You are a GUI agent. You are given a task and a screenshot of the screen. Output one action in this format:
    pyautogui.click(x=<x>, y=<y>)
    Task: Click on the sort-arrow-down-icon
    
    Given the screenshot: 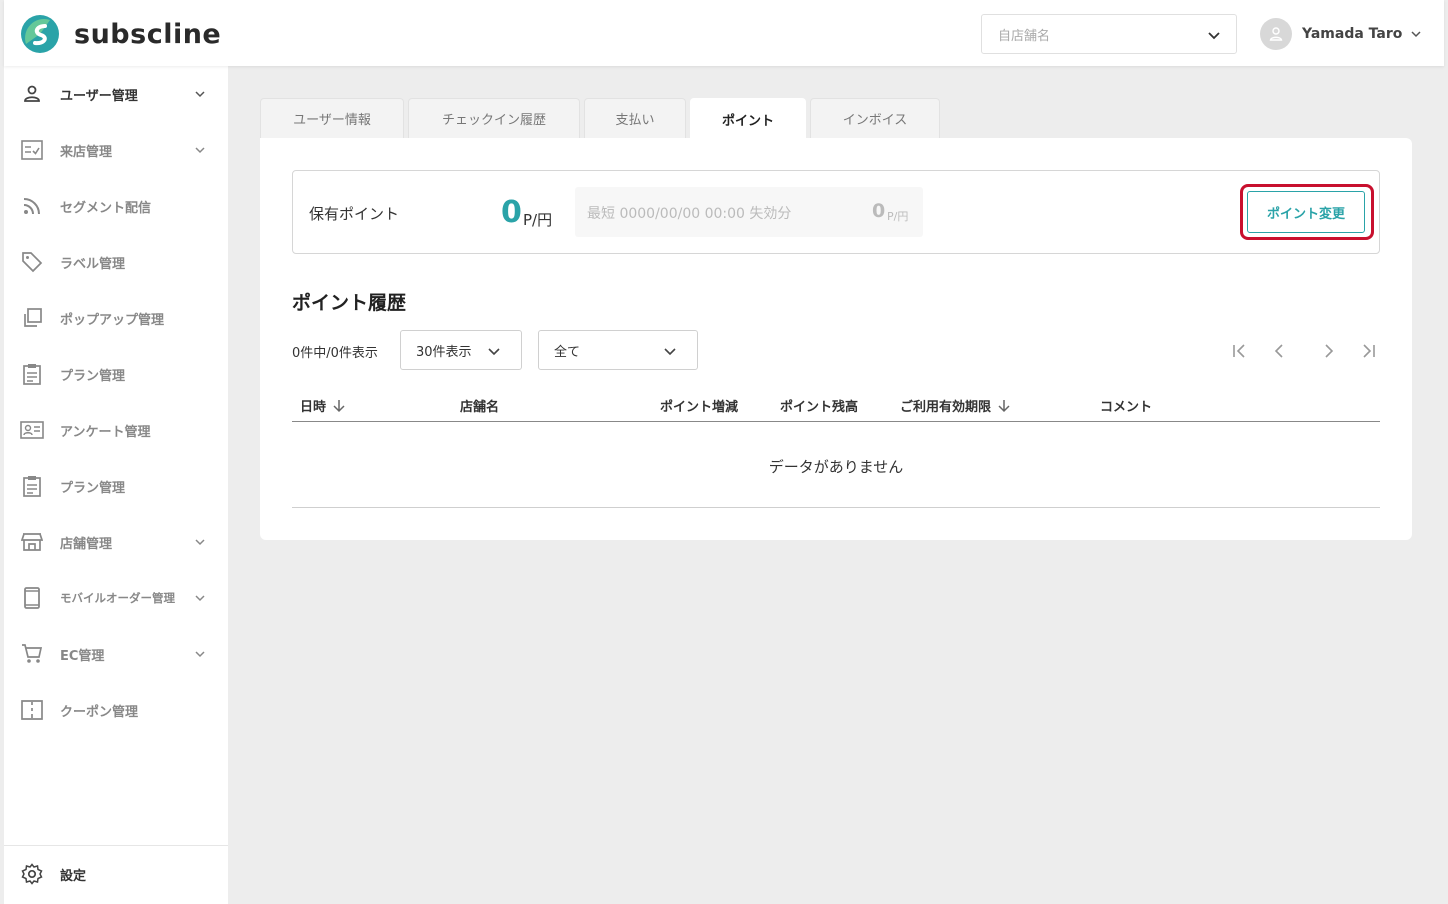 What is the action you would take?
    pyautogui.click(x=339, y=405)
    